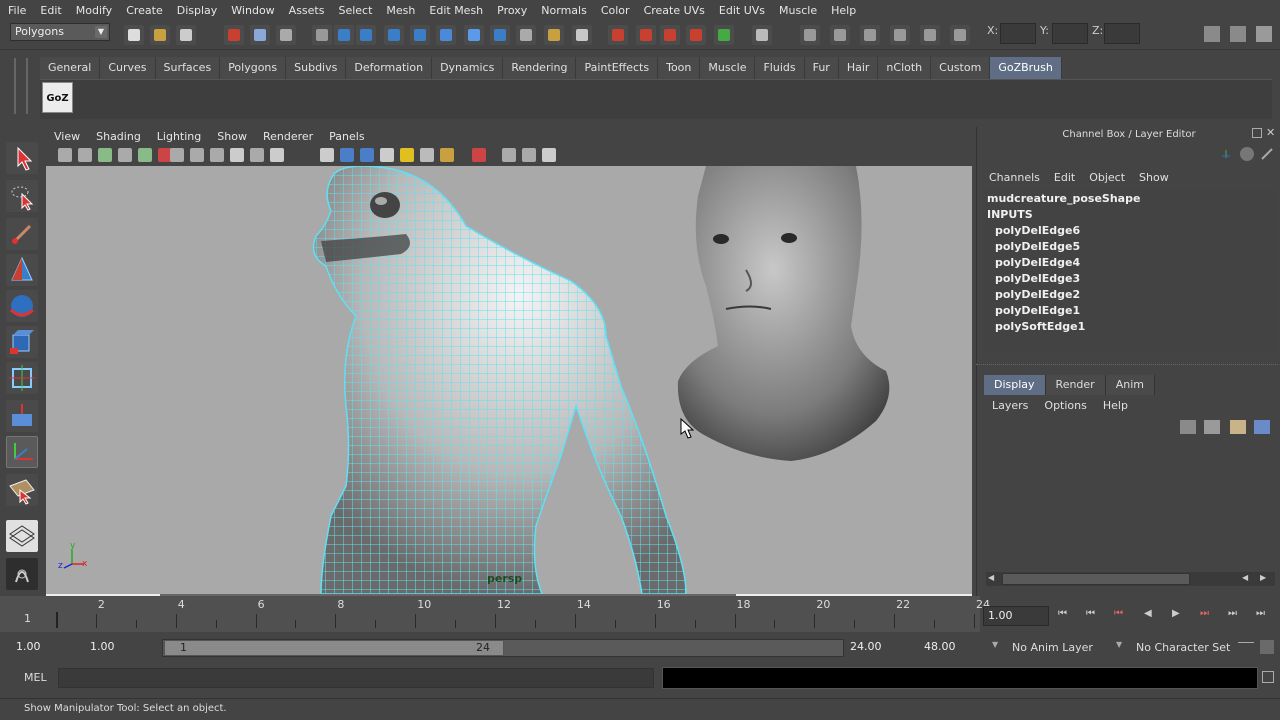  Describe the element at coordinates (134, 35) in the screenshot. I see `new-scene-icon` at that location.